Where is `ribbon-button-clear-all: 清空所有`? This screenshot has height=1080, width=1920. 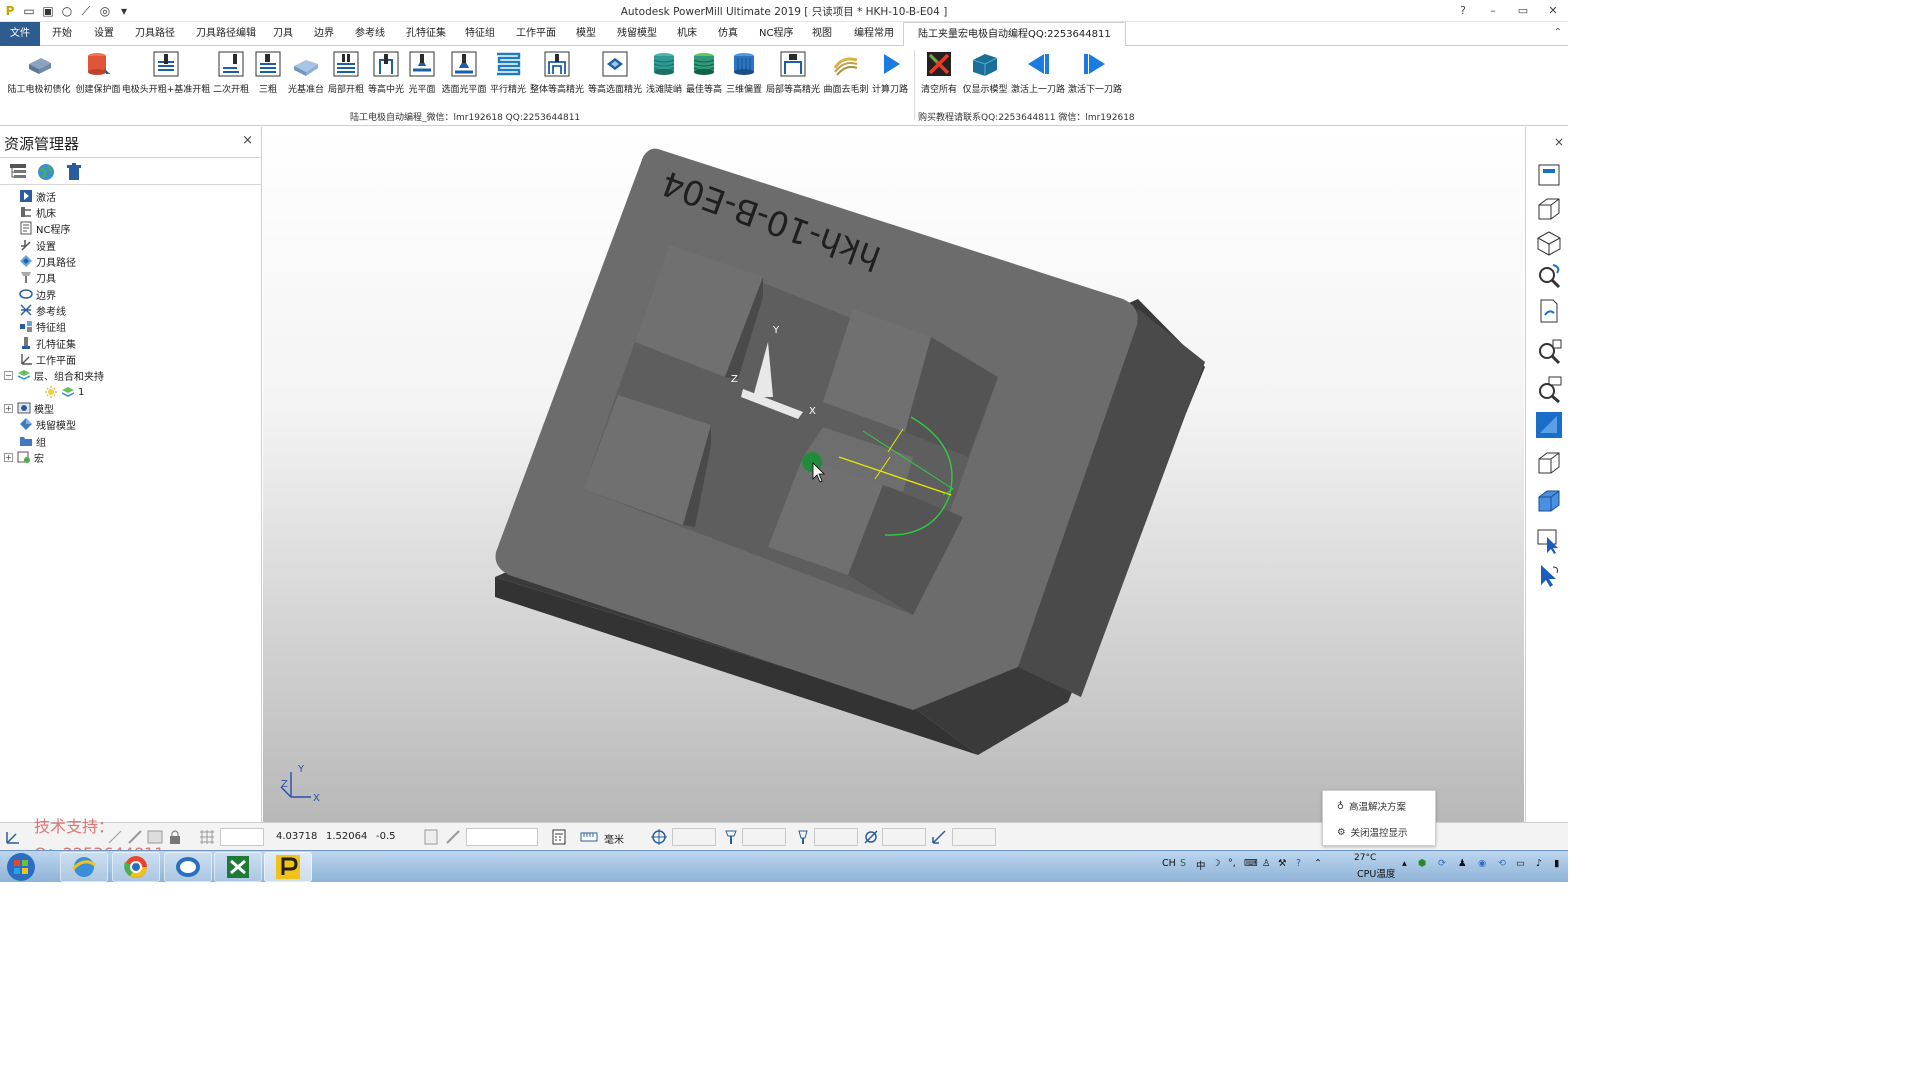
ribbon-button-clear-all: 清空所有 is located at coordinates (939, 72).